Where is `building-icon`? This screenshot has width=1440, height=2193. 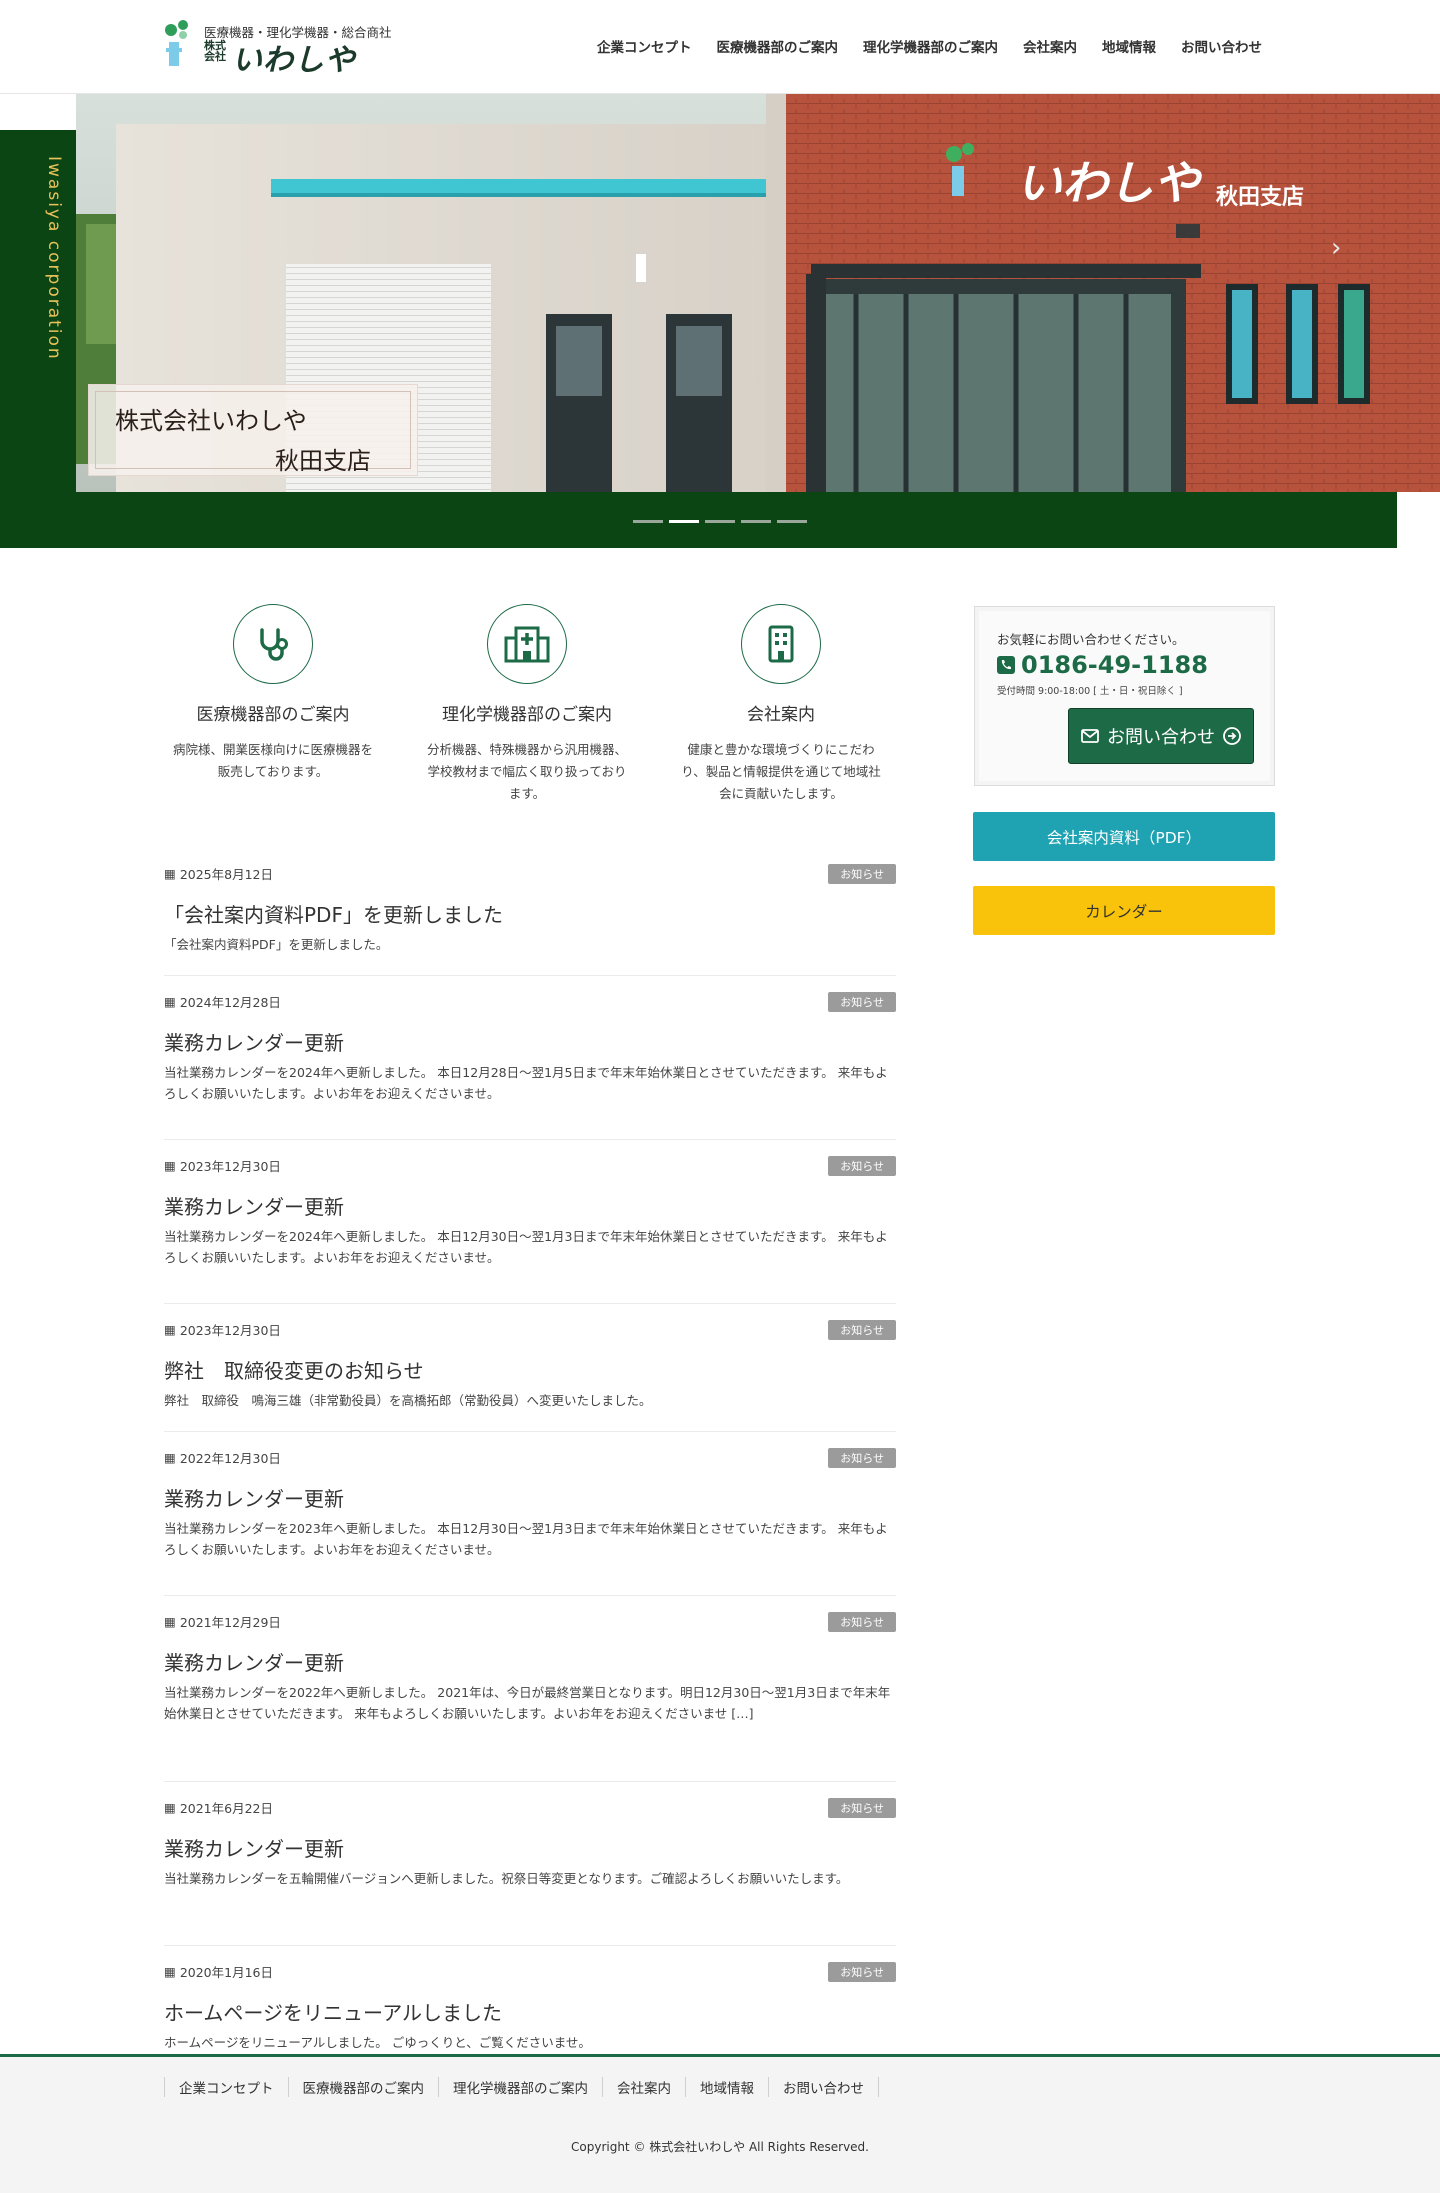
building-icon is located at coordinates (781, 644).